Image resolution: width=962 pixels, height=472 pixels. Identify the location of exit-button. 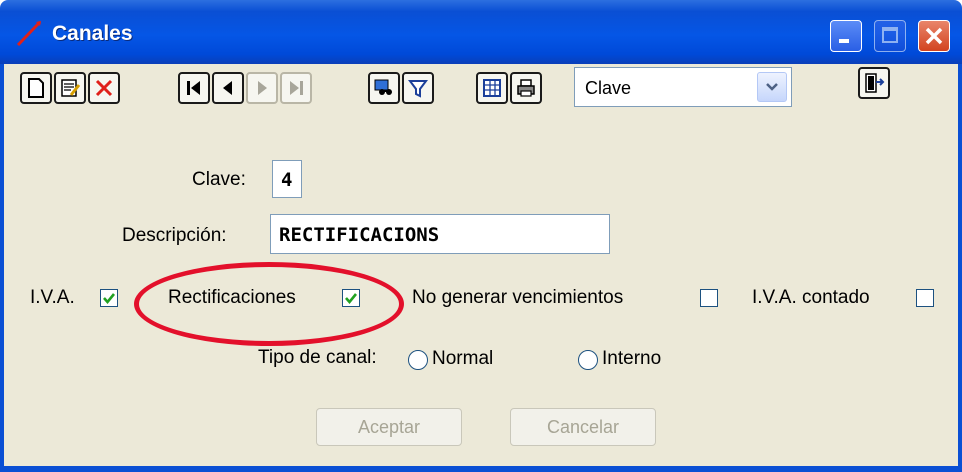
(874, 83).